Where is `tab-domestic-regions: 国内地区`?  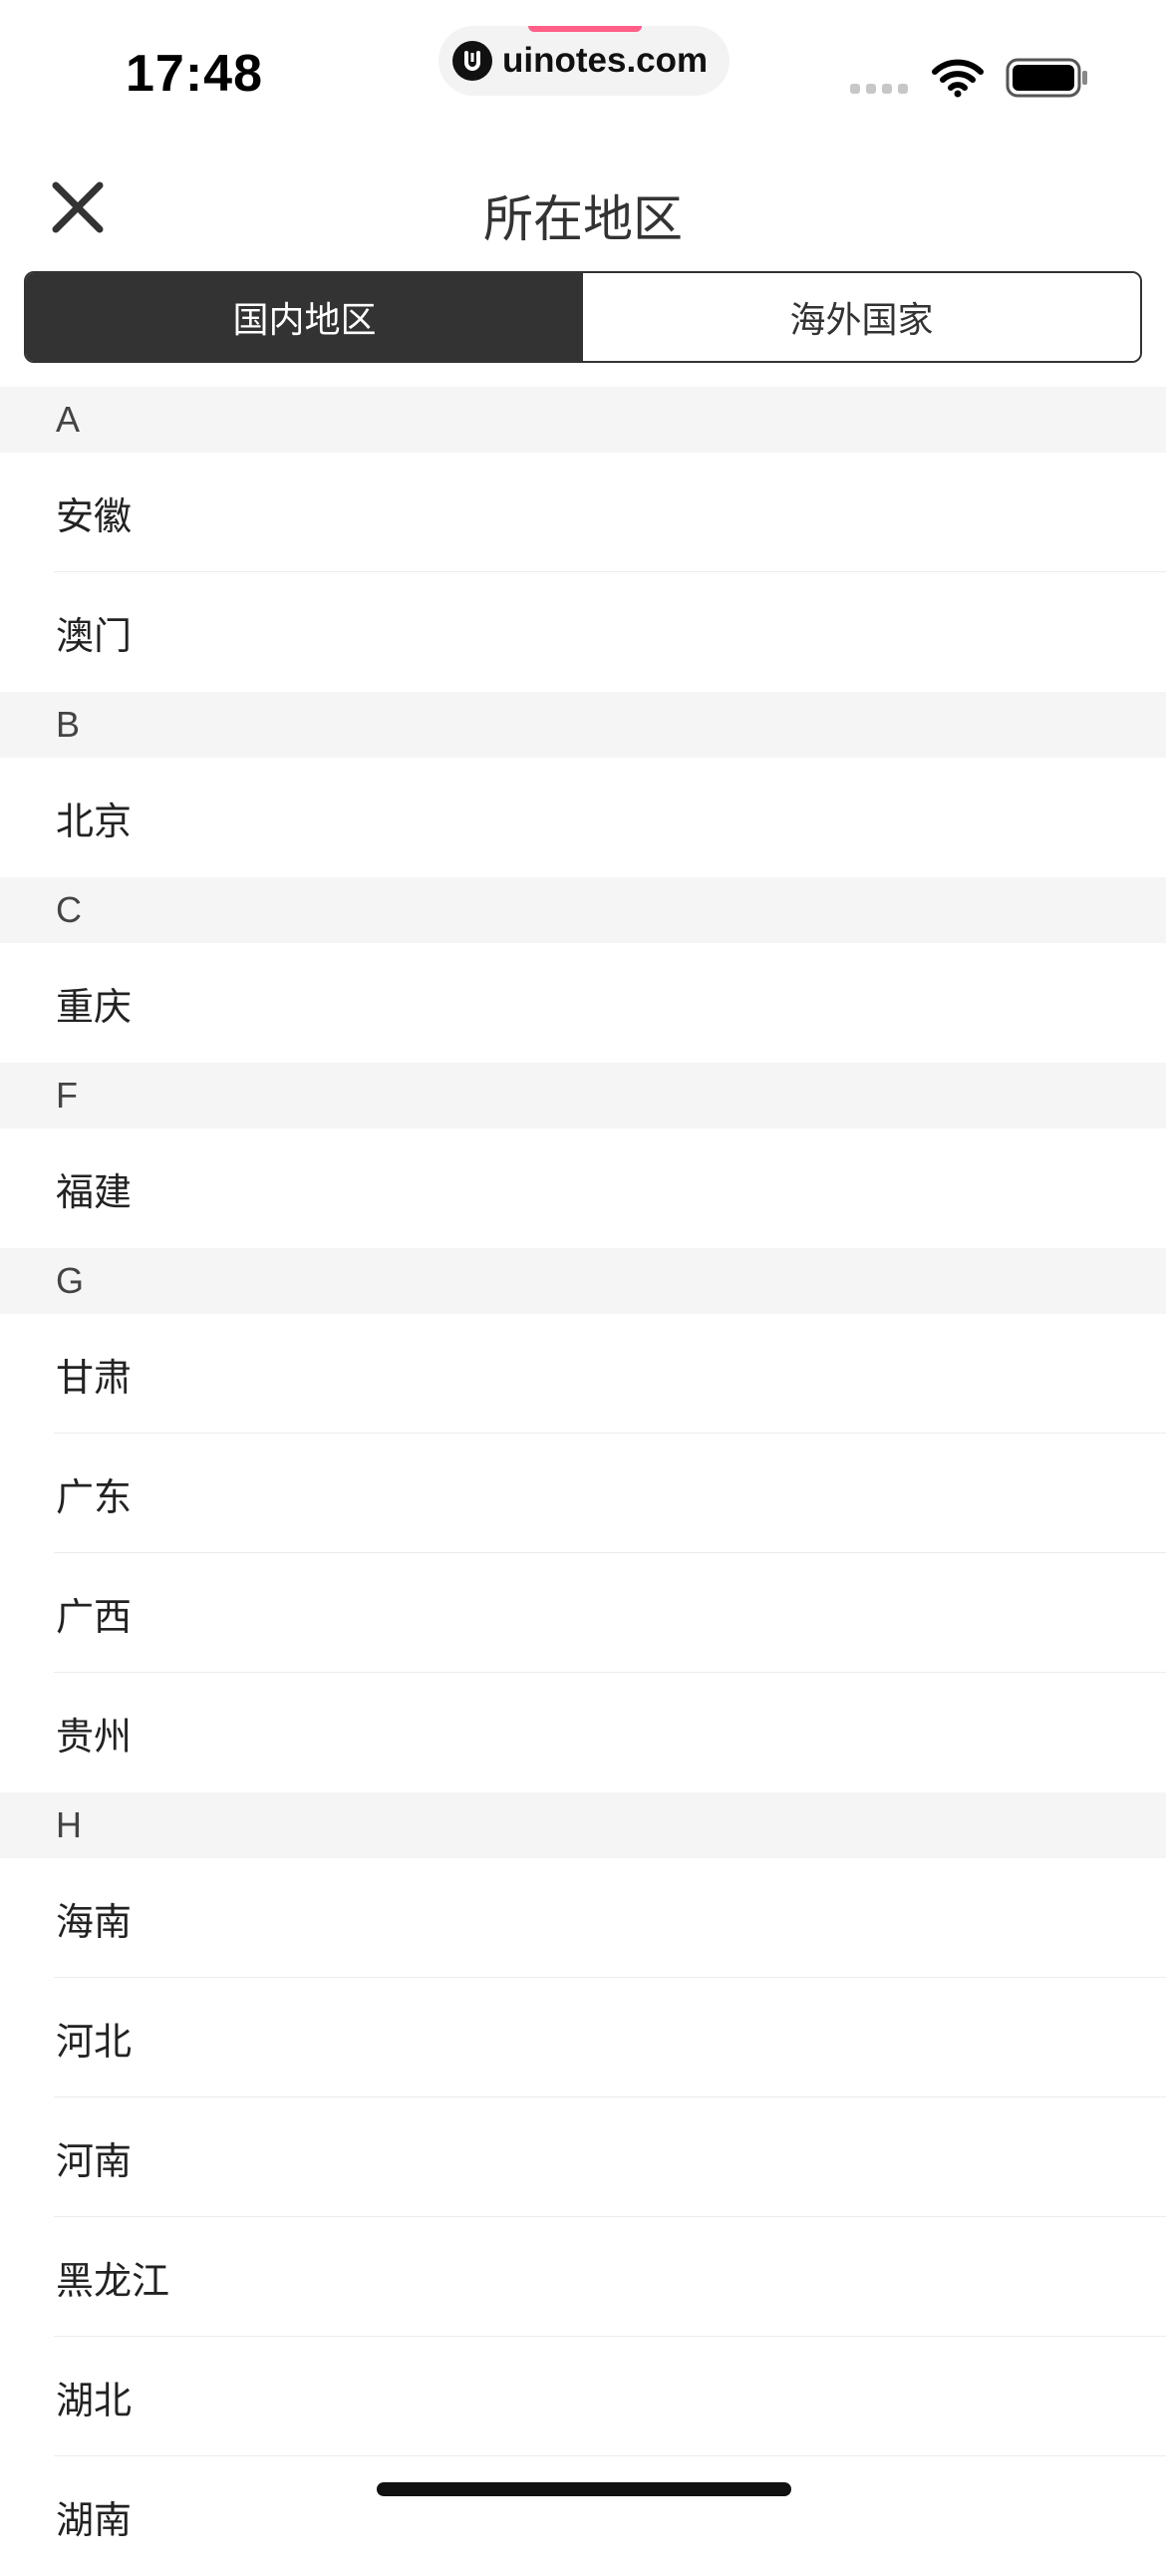 tab-domestic-regions: 国内地区 is located at coordinates (304, 317).